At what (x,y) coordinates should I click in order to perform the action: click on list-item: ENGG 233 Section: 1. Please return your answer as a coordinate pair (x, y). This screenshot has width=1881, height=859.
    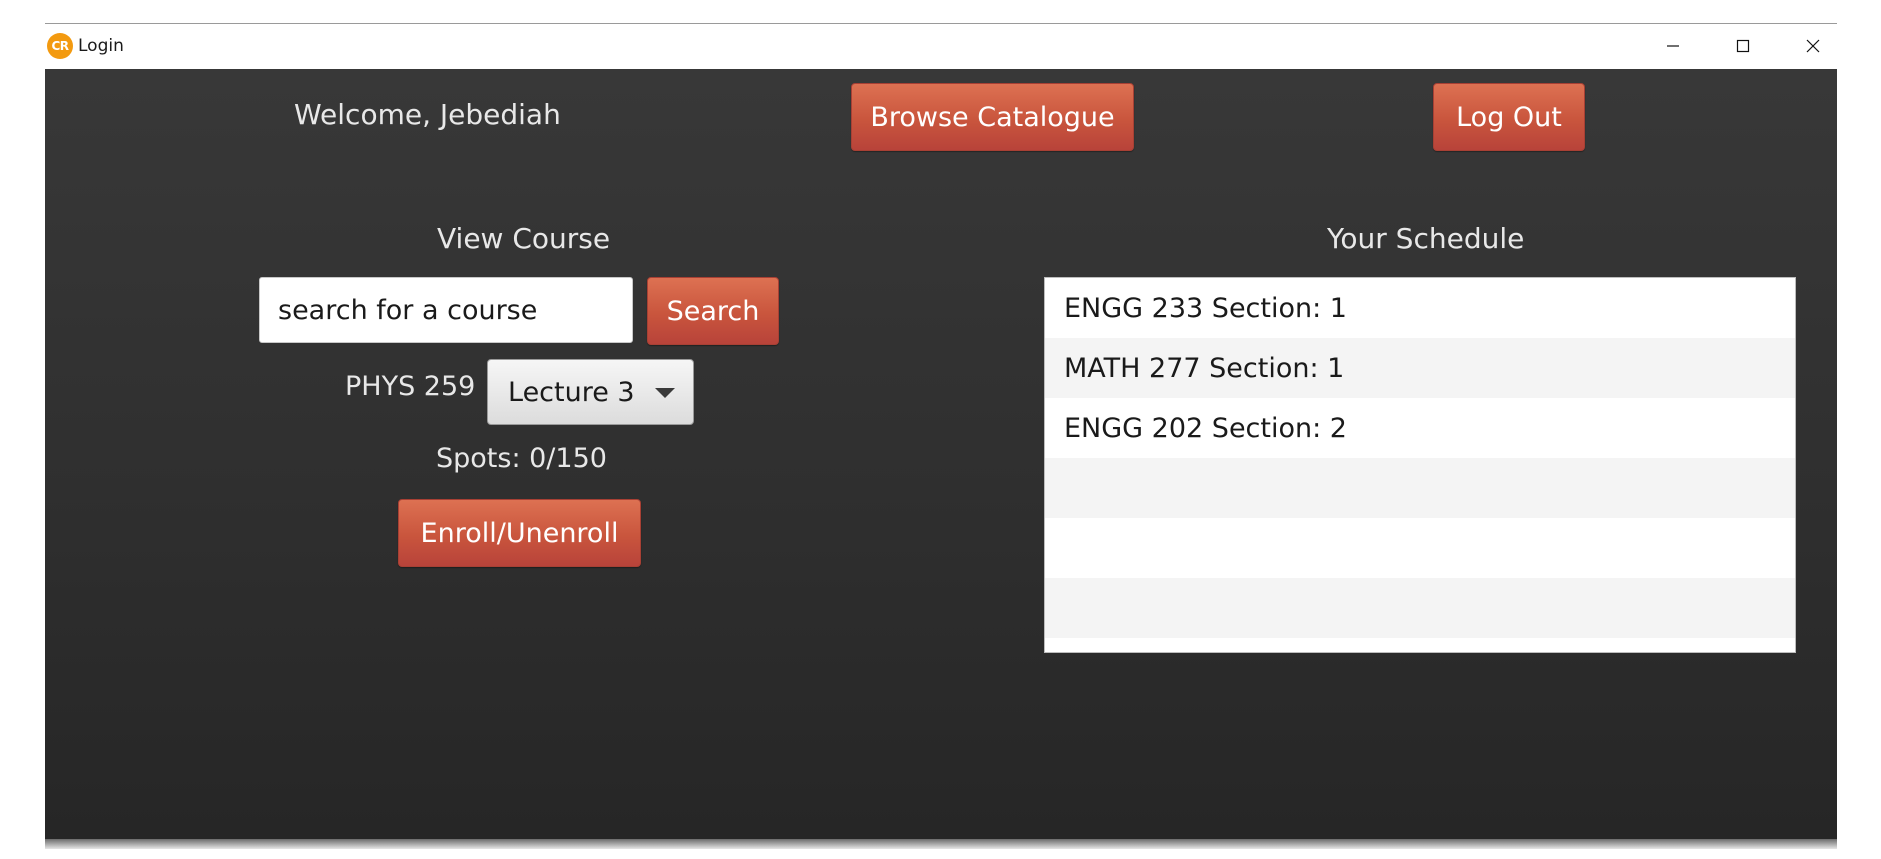
    Looking at the image, I should click on (1420, 308).